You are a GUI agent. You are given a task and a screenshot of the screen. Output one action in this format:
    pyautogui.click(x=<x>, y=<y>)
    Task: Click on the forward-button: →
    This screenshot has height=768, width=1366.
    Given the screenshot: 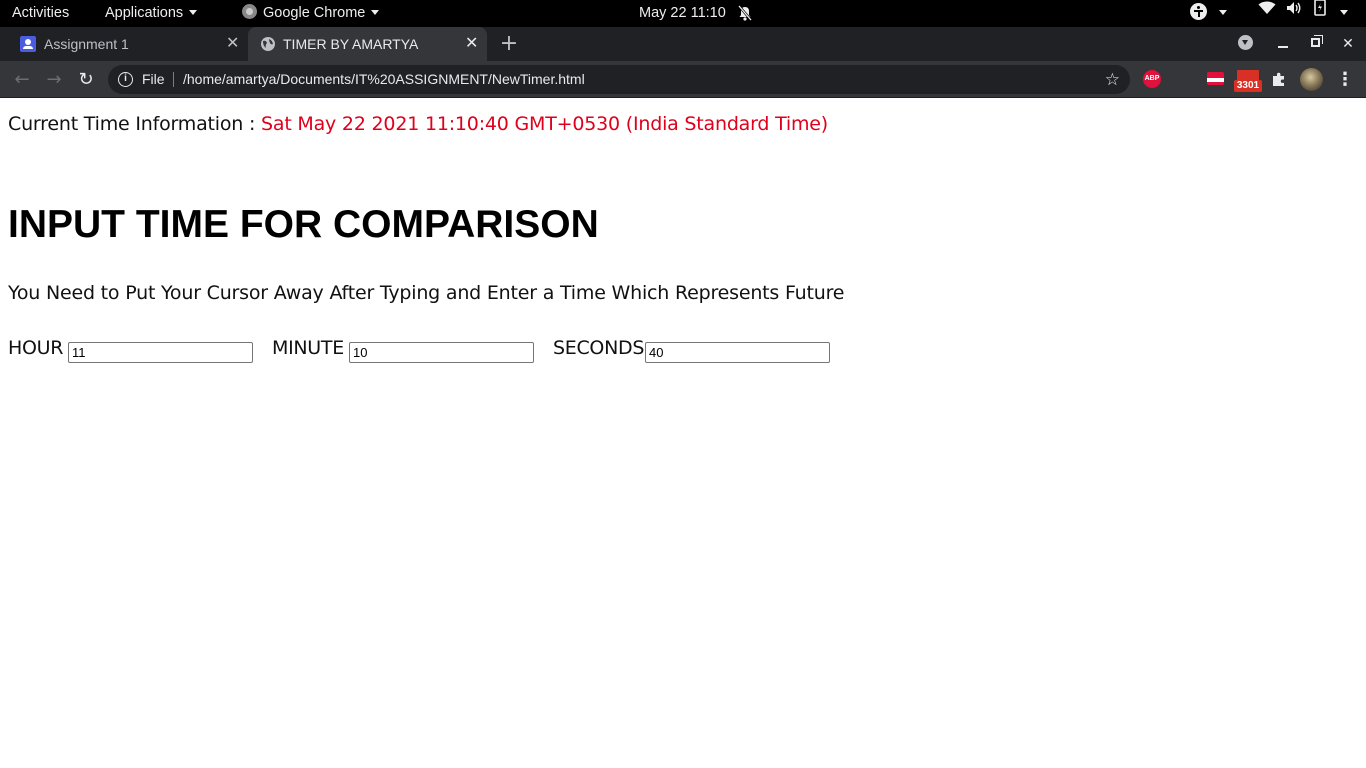 What is the action you would take?
    pyautogui.click(x=54, y=79)
    